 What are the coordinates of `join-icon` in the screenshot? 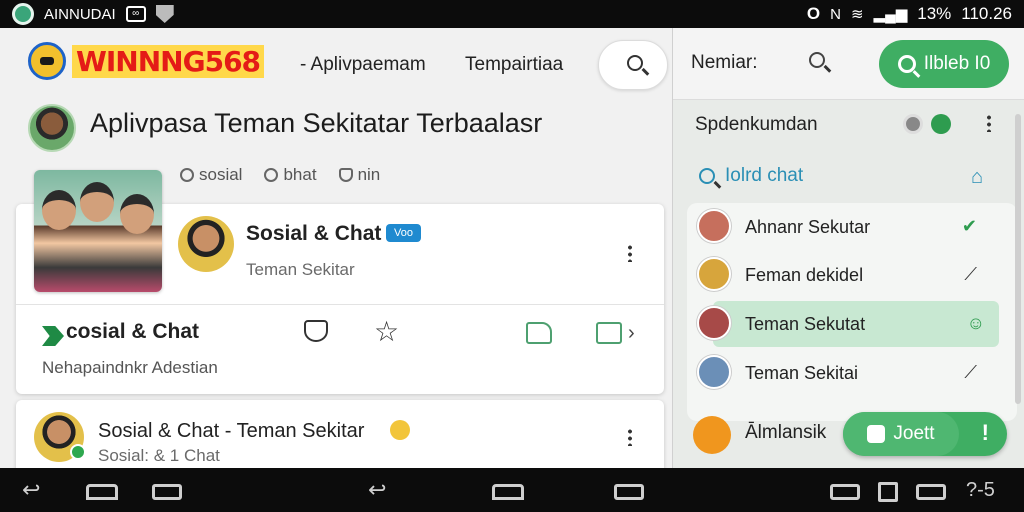 It's located at (876, 434).